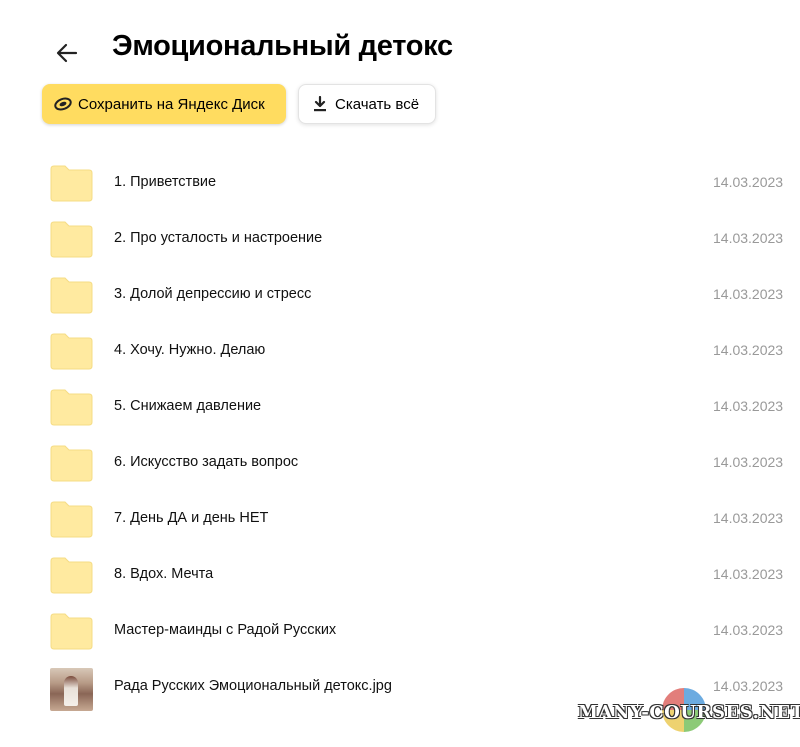 This screenshot has height=747, width=800. I want to click on download-all-button: Скачать всё, so click(367, 104).